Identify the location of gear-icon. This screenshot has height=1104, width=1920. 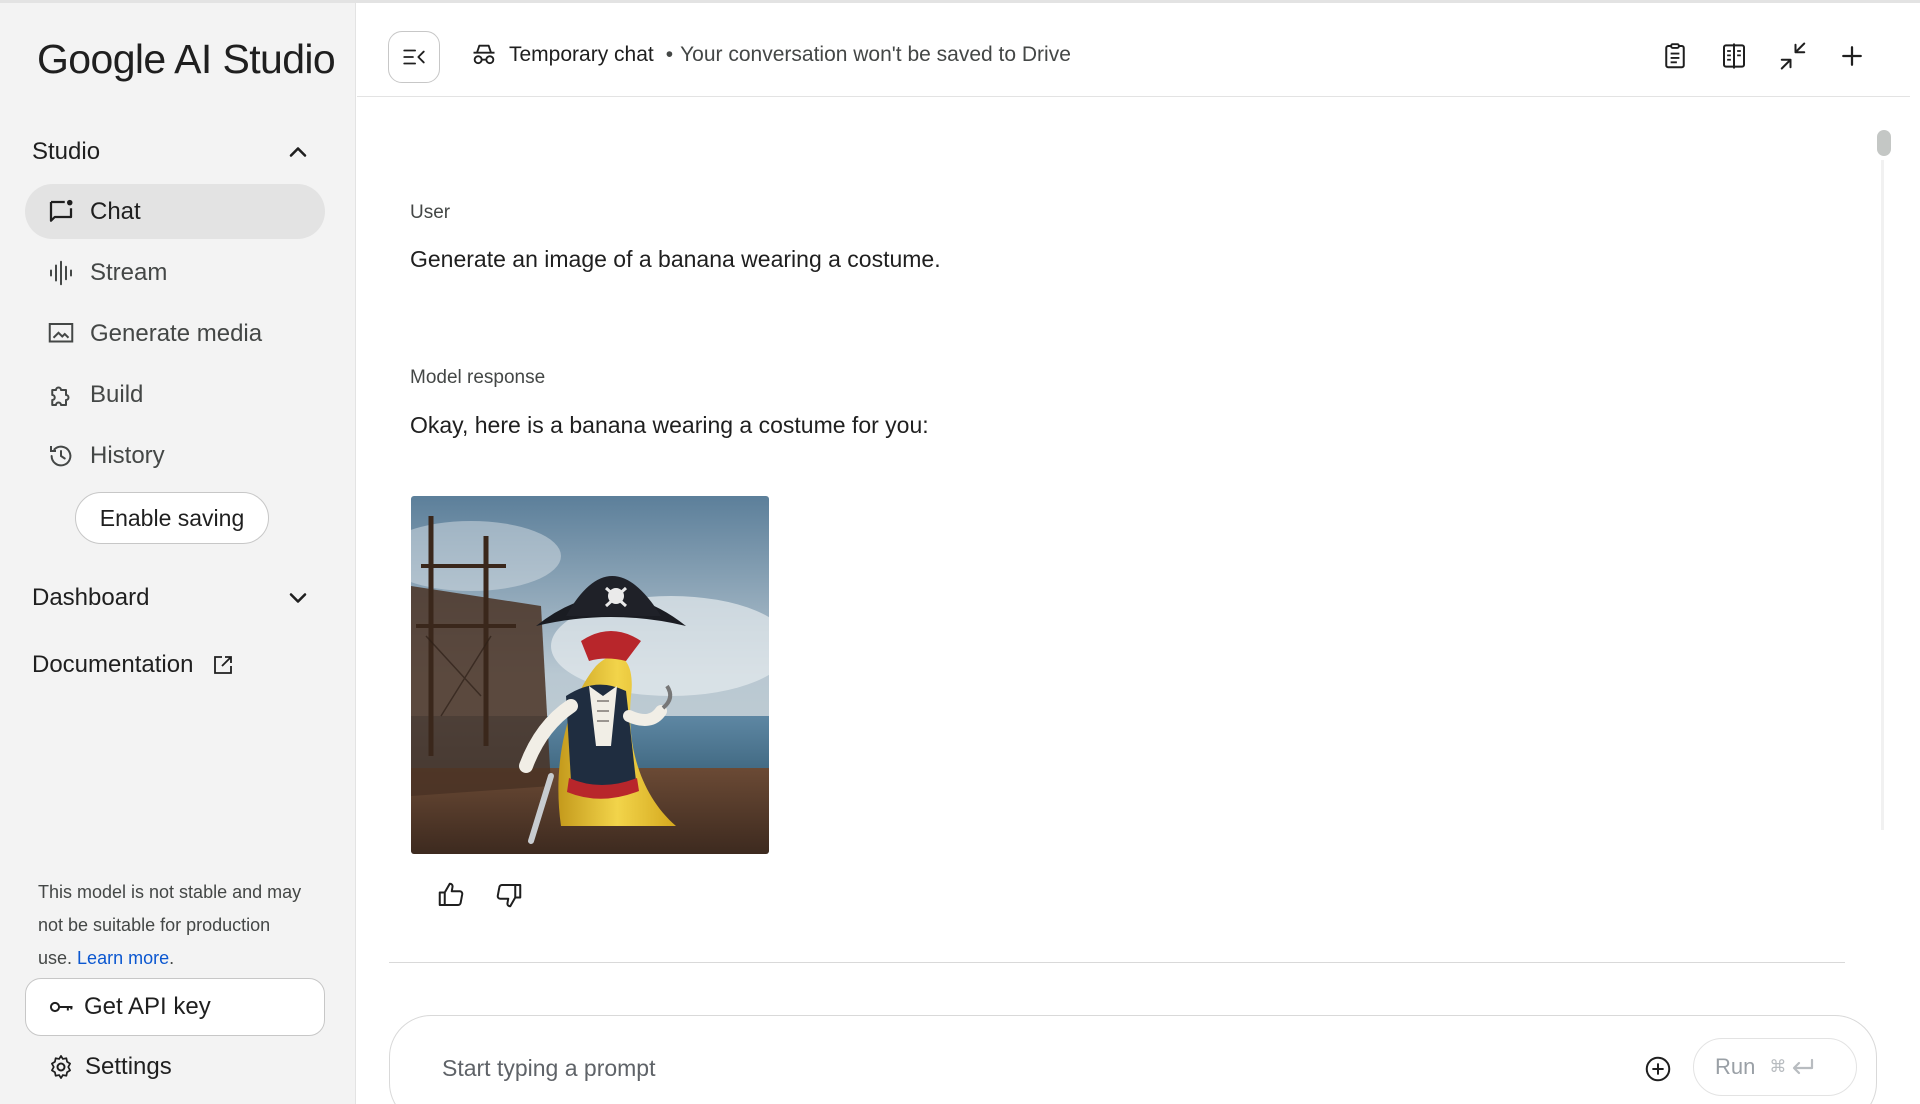
(61, 1067).